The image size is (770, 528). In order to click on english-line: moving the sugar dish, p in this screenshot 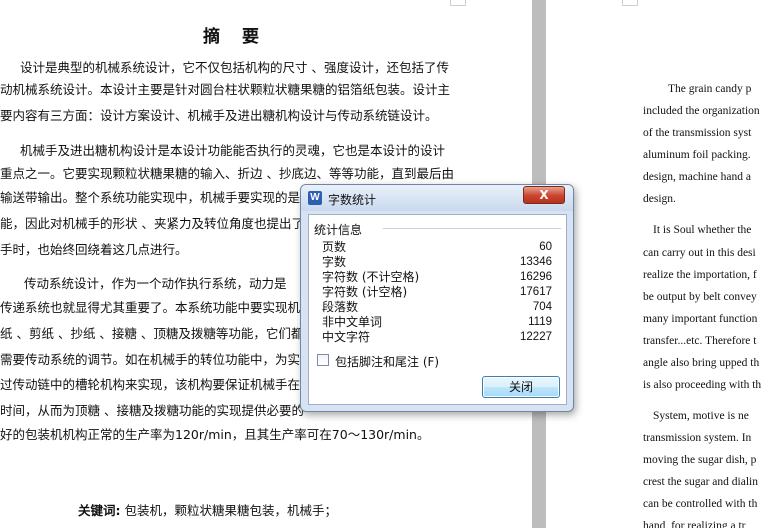, I will do `click(700, 460)`.